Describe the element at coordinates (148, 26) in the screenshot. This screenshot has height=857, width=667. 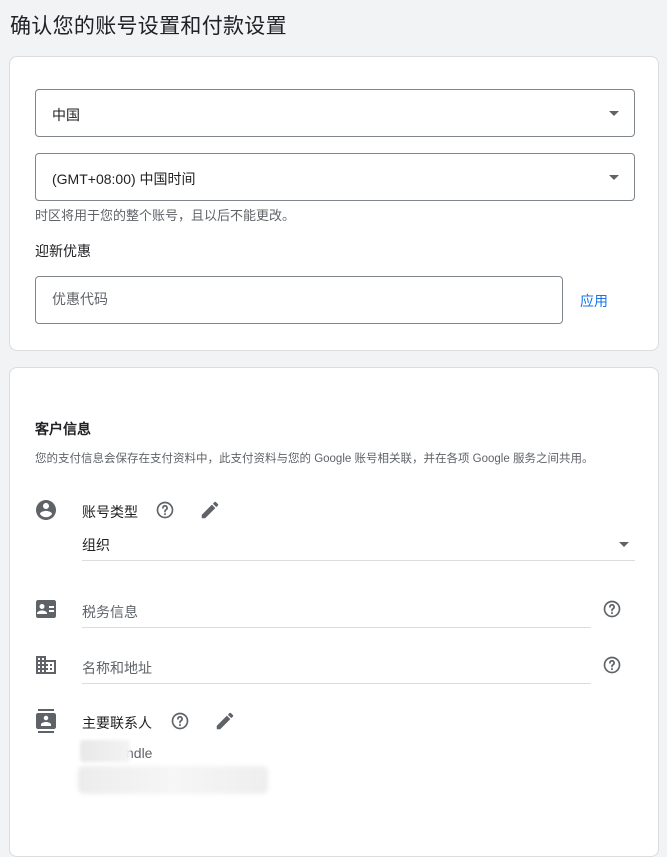
I see `page-title: 确认您的账号设置和付款设置` at that location.